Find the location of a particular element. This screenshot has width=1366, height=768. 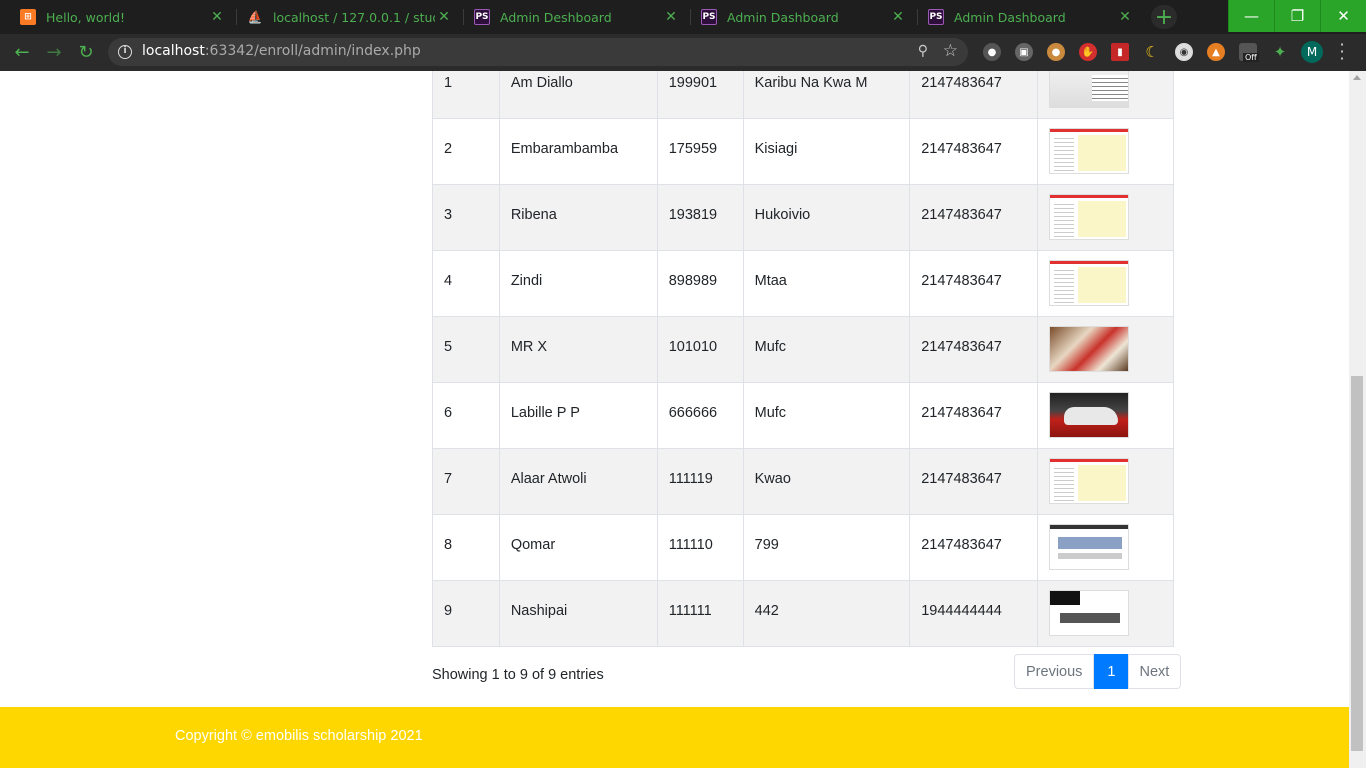

tab-hello-world: ⊞ Hello, world! ✕ is located at coordinates (118, 17).